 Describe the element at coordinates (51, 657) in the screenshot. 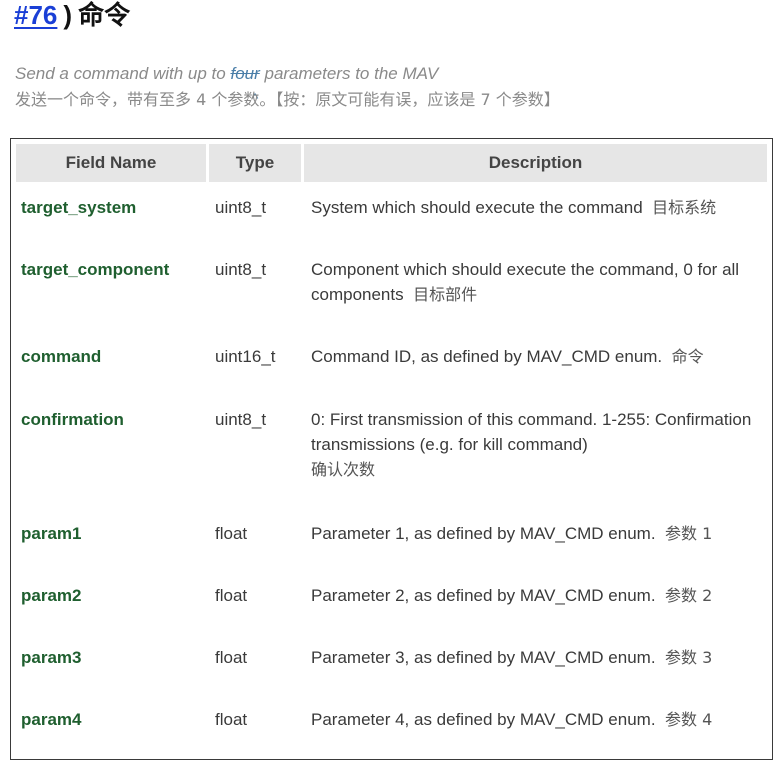

I see `field-name-cell: param3` at that location.